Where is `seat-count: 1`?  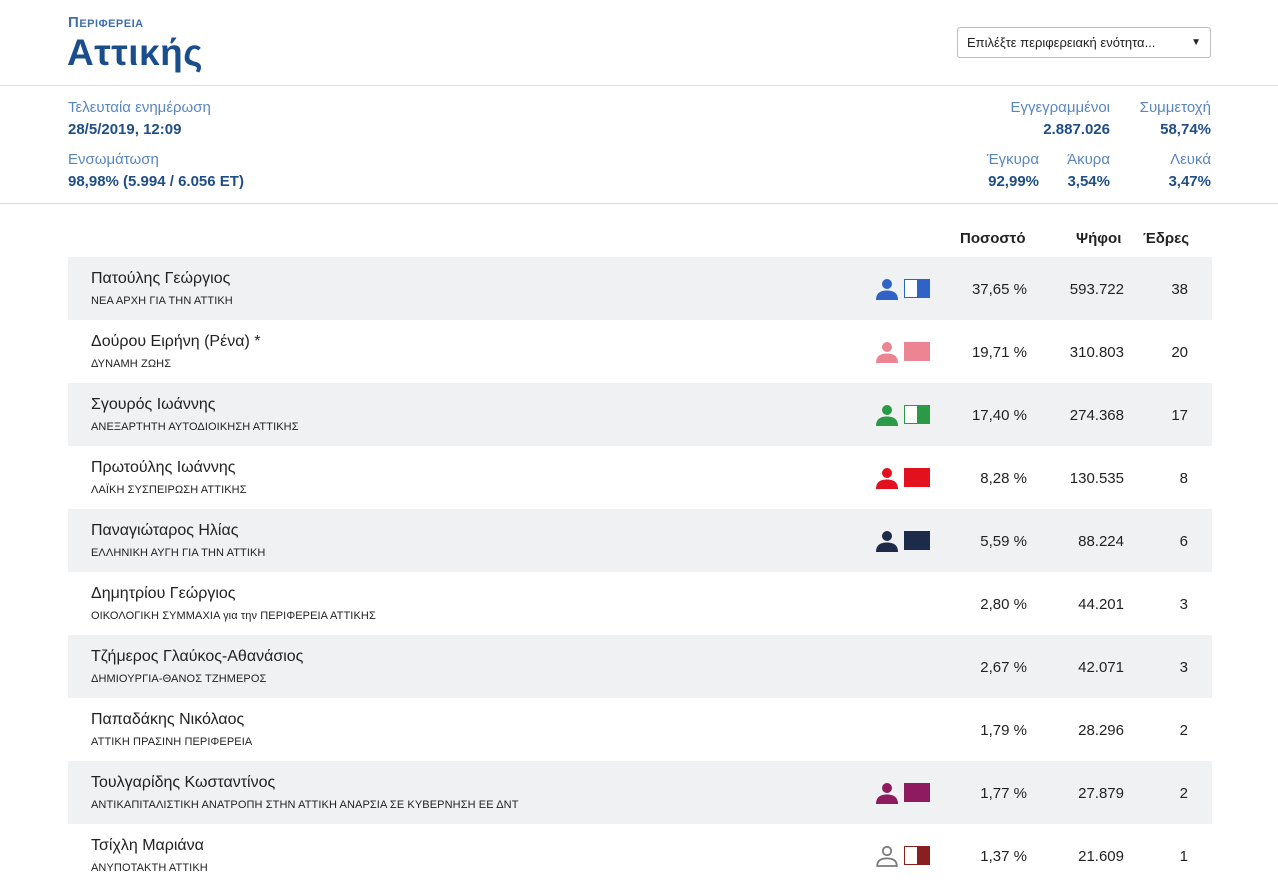 seat-count: 1 is located at coordinates (1183, 856).